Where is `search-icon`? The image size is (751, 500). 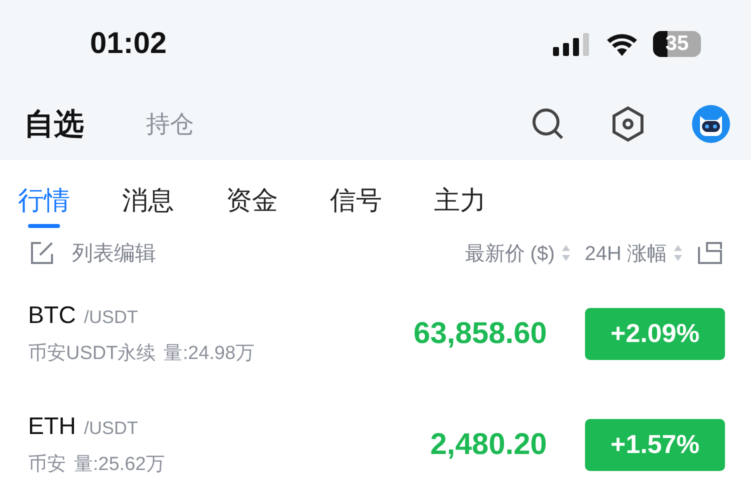 search-icon is located at coordinates (548, 124).